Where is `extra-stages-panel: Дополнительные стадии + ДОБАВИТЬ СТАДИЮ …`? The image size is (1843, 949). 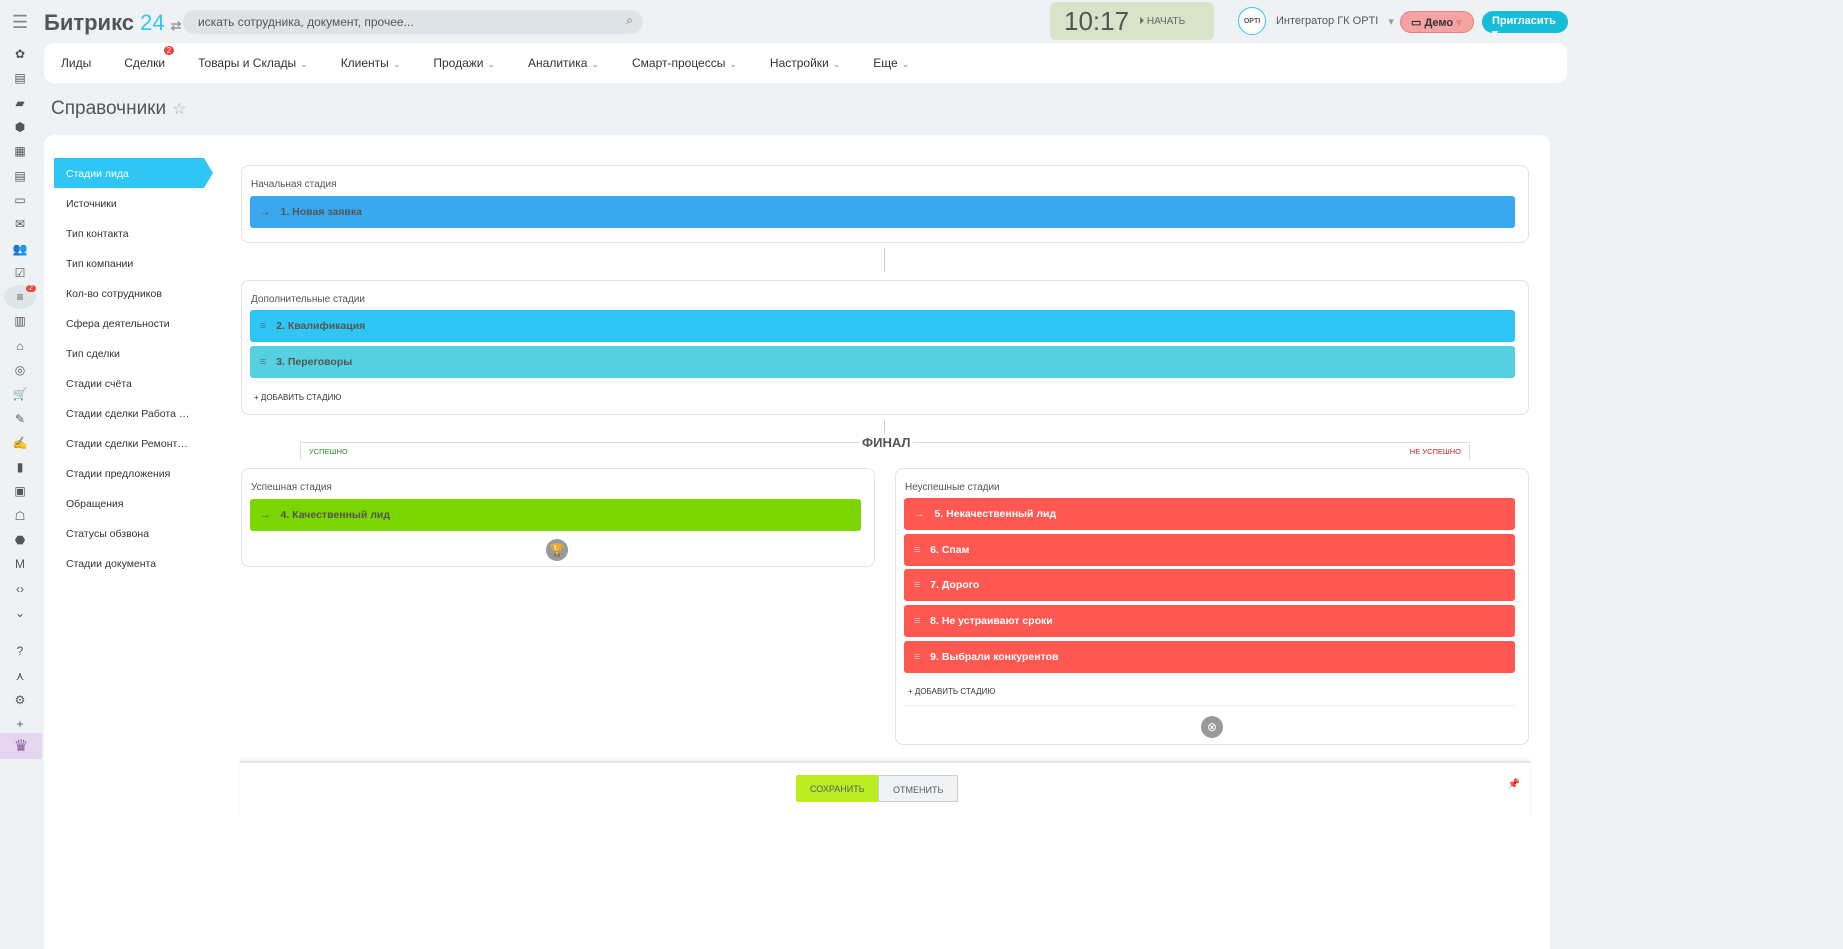
extra-stages-panel: Дополнительные стадии + ДОБАВИТЬ СТАДИЮ … is located at coordinates (885, 347).